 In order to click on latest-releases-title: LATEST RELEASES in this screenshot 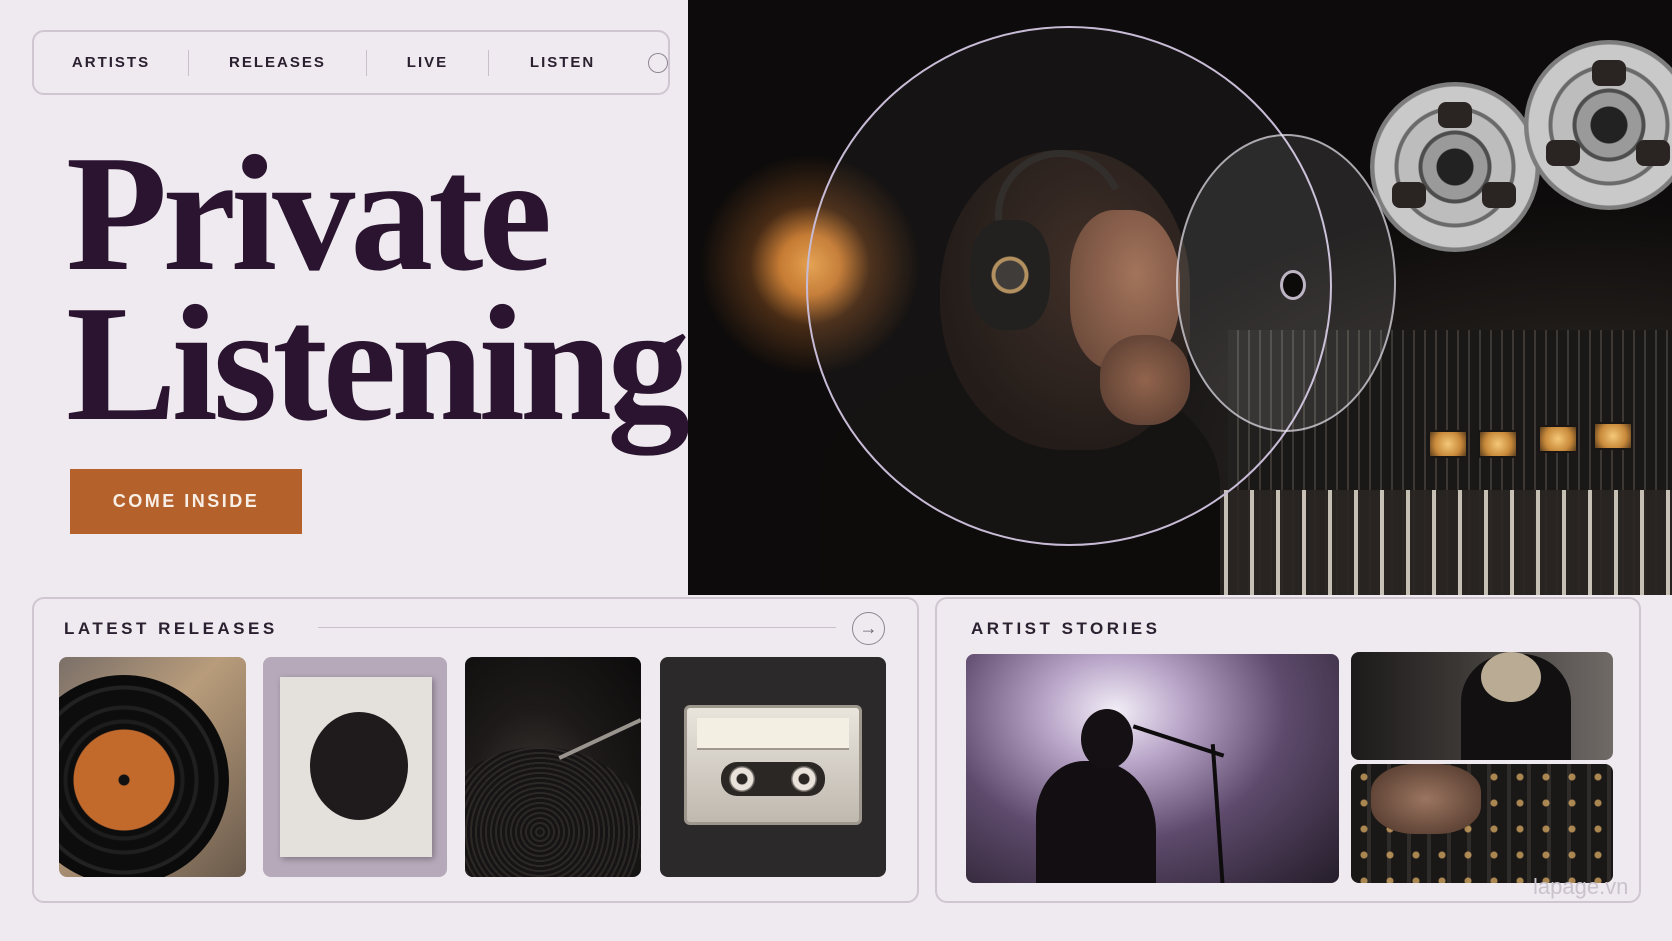, I will do `click(171, 628)`.